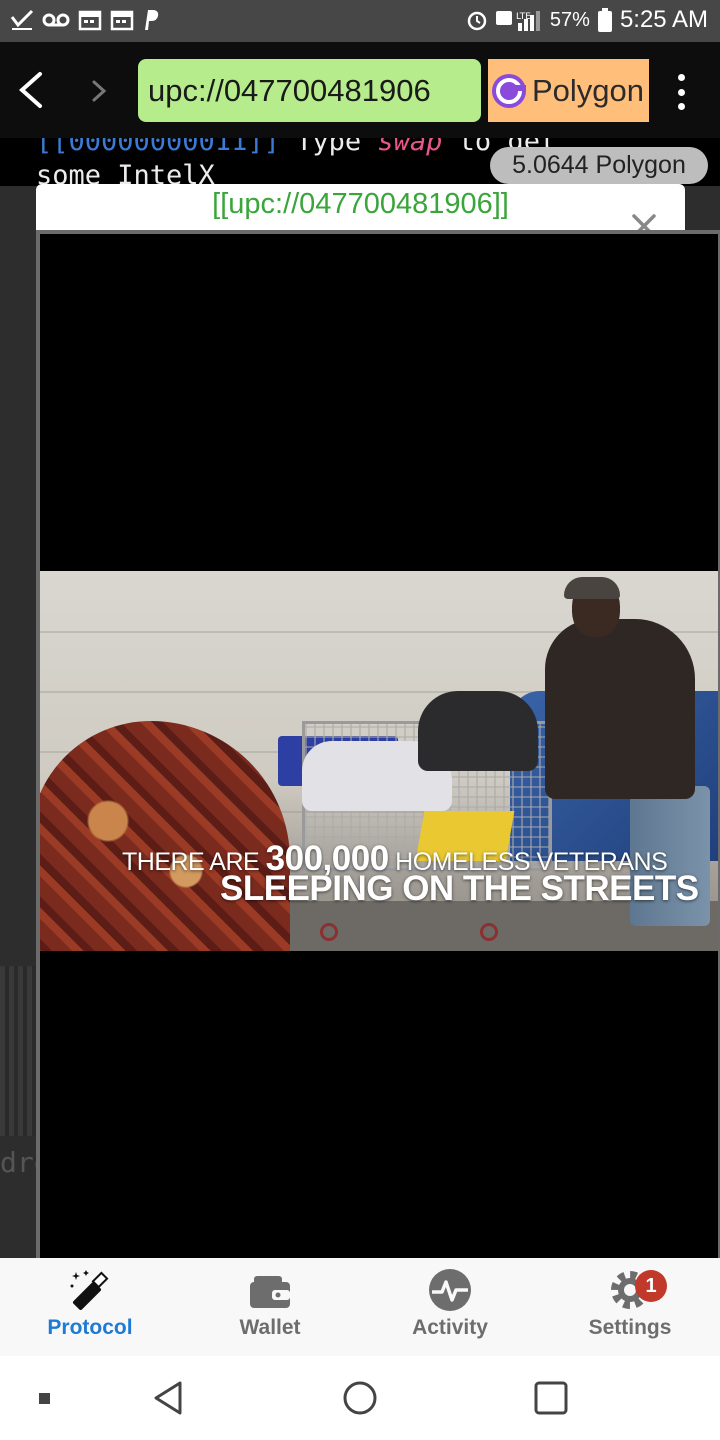  I want to click on modal-title: [[upc://047700481906]], so click(360, 204).